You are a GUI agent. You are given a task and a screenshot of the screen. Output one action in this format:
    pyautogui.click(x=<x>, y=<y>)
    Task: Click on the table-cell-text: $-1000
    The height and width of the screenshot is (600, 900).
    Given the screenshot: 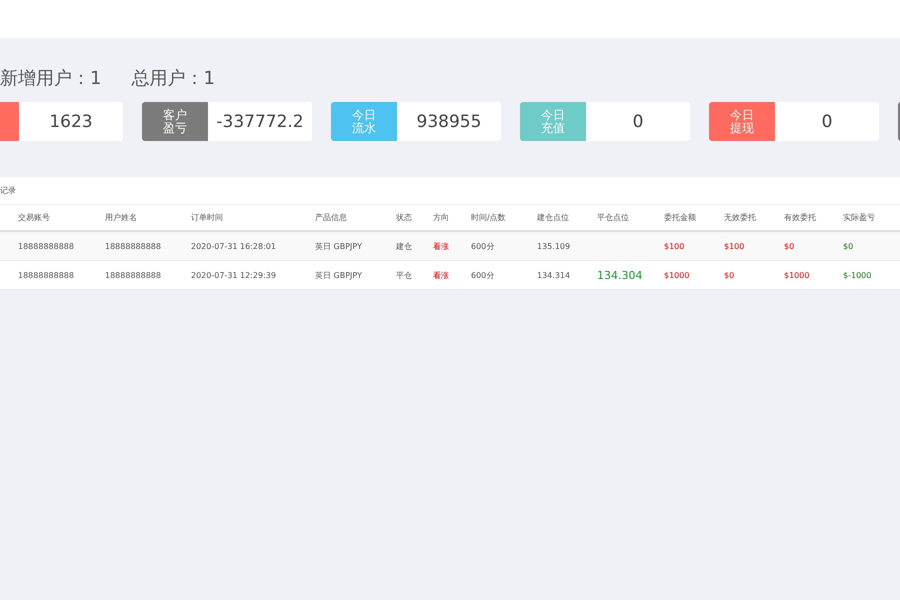 What is the action you would take?
    pyautogui.click(x=857, y=275)
    